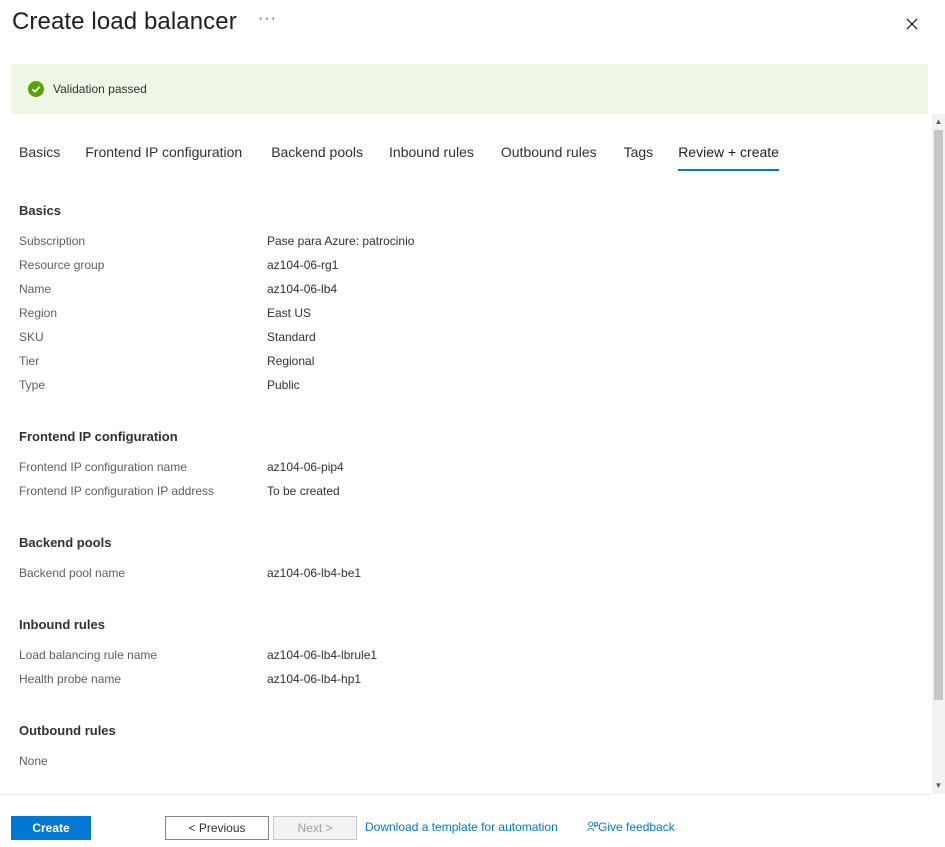 The height and width of the screenshot is (847, 945). I want to click on tab-backend-pools: Backend pools, so click(317, 157).